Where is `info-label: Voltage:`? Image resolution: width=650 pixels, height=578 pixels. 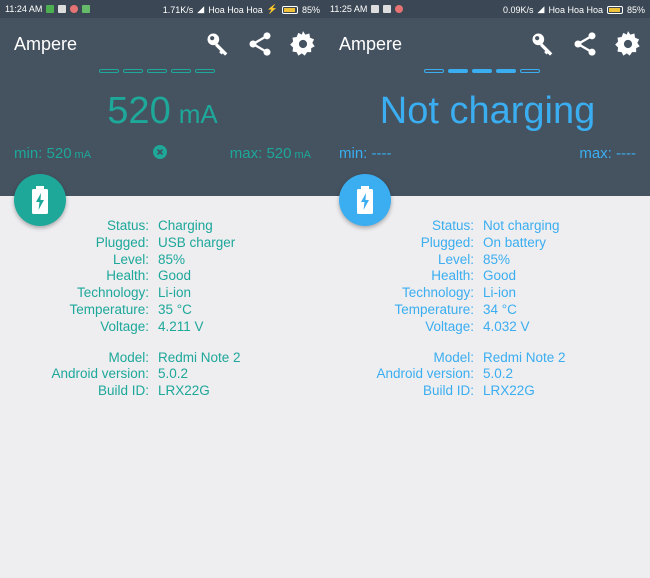
info-label: Voltage: is located at coordinates (449, 326).